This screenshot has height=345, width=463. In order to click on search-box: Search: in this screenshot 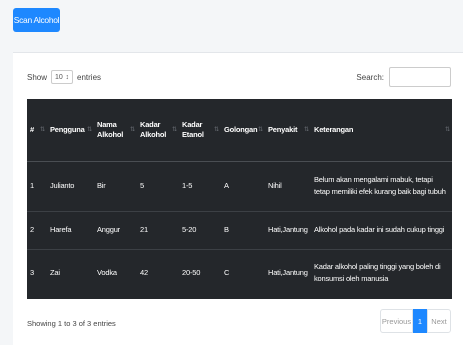, I will do `click(403, 77)`.